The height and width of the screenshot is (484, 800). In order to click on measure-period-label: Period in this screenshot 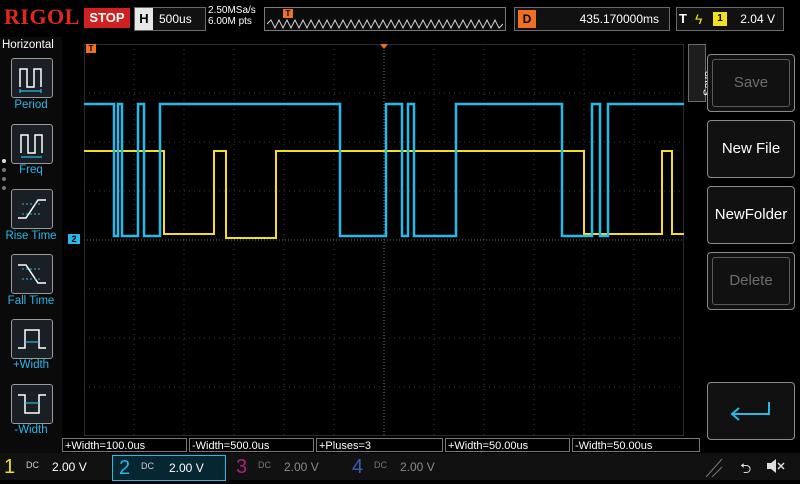, I will do `click(31, 105)`.